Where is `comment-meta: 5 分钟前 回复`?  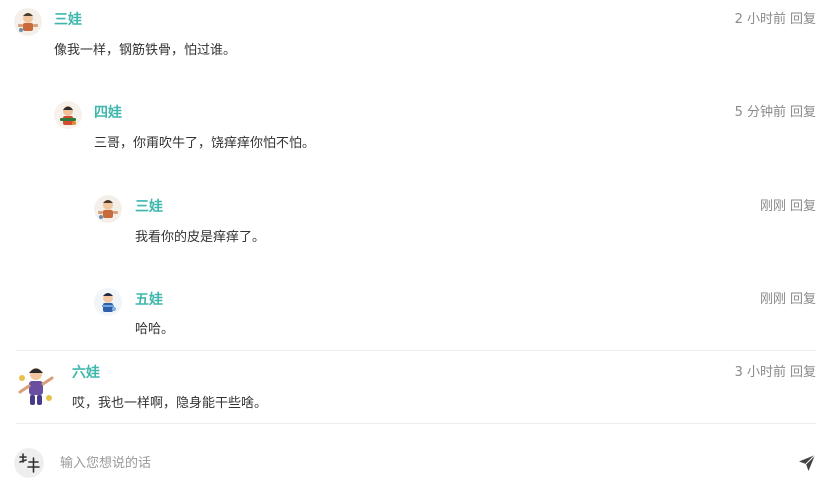 comment-meta: 5 分钟前 回复 is located at coordinates (775, 113).